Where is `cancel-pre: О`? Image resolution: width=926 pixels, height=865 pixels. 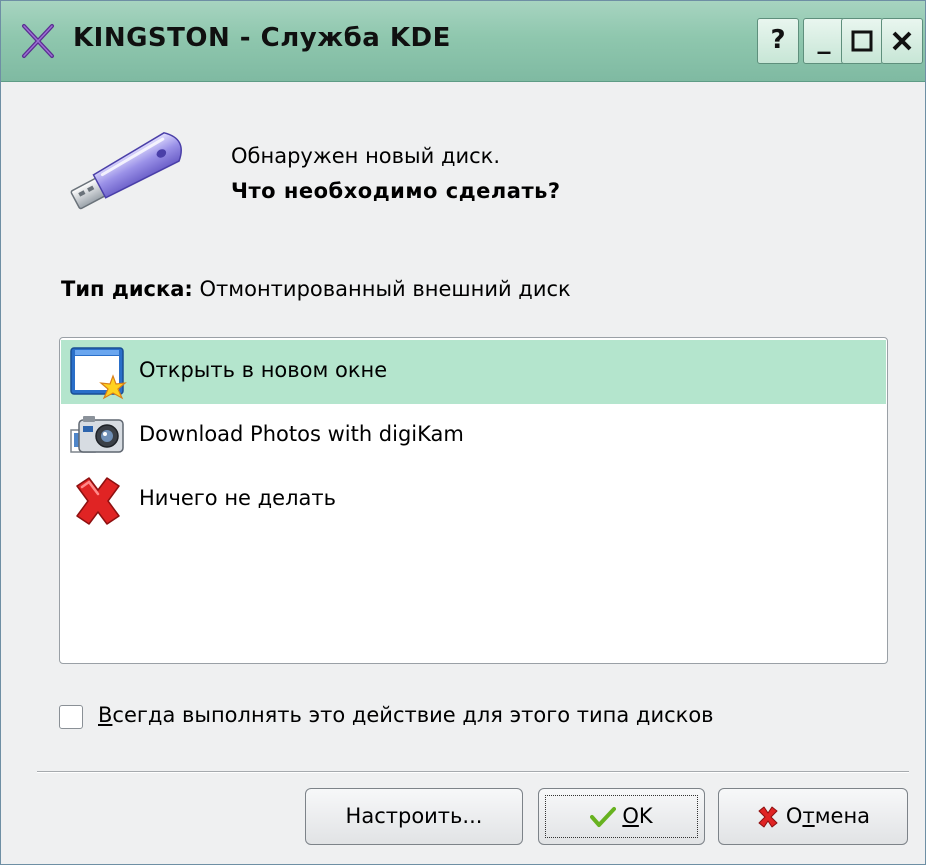 cancel-pre: О is located at coordinates (794, 816).